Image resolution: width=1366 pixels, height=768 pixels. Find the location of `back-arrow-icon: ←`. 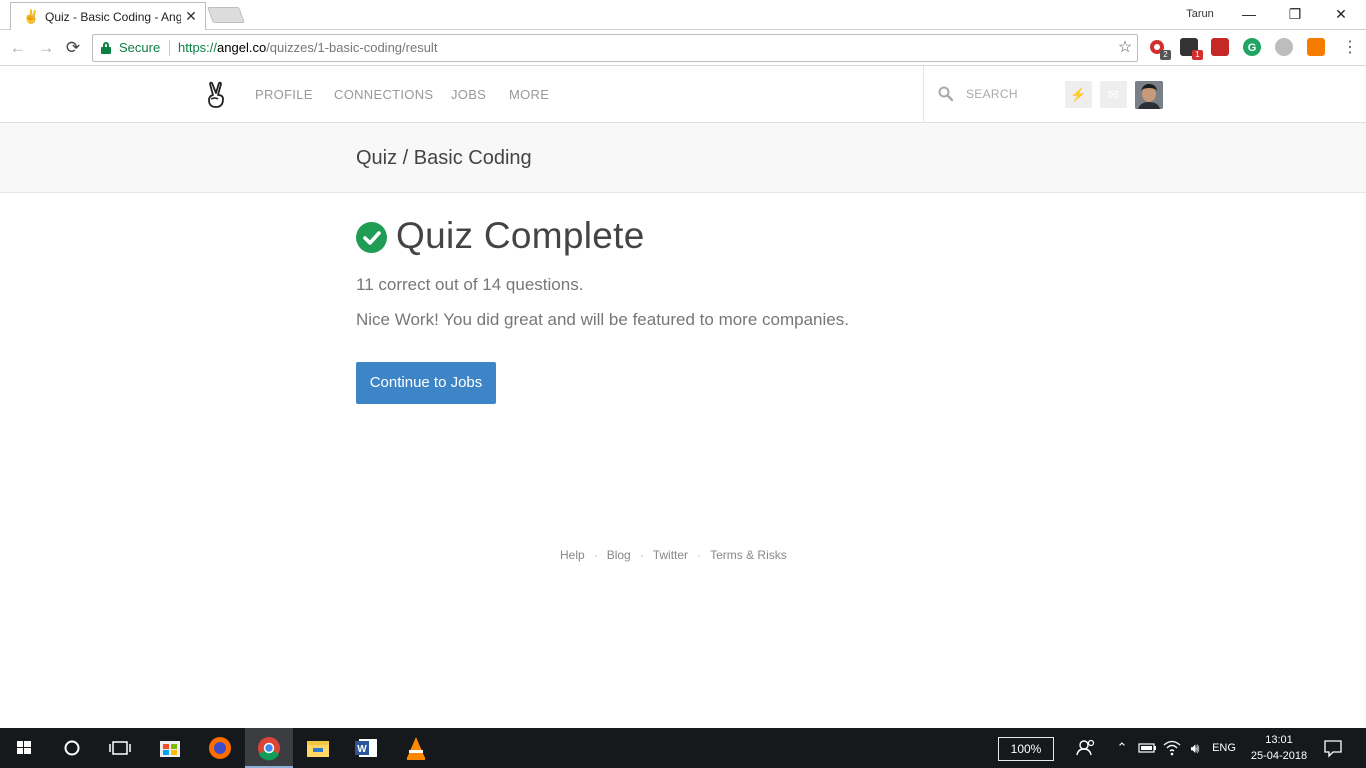

back-arrow-icon: ← is located at coordinates (18, 48).